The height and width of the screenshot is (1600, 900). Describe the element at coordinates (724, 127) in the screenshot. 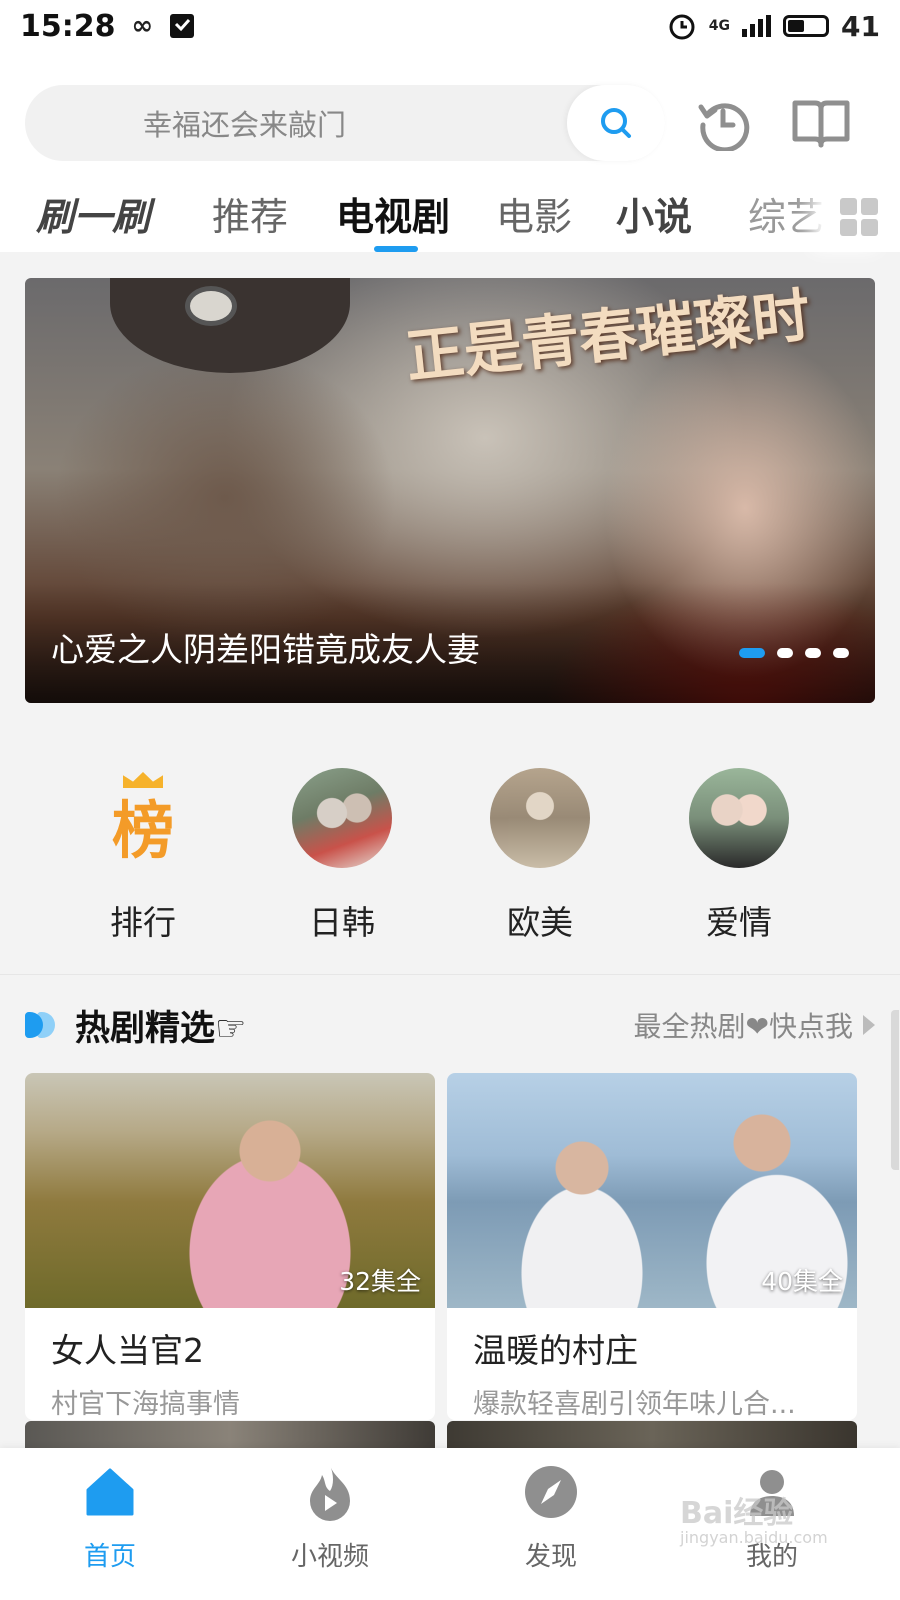

I see `history-icon` at that location.